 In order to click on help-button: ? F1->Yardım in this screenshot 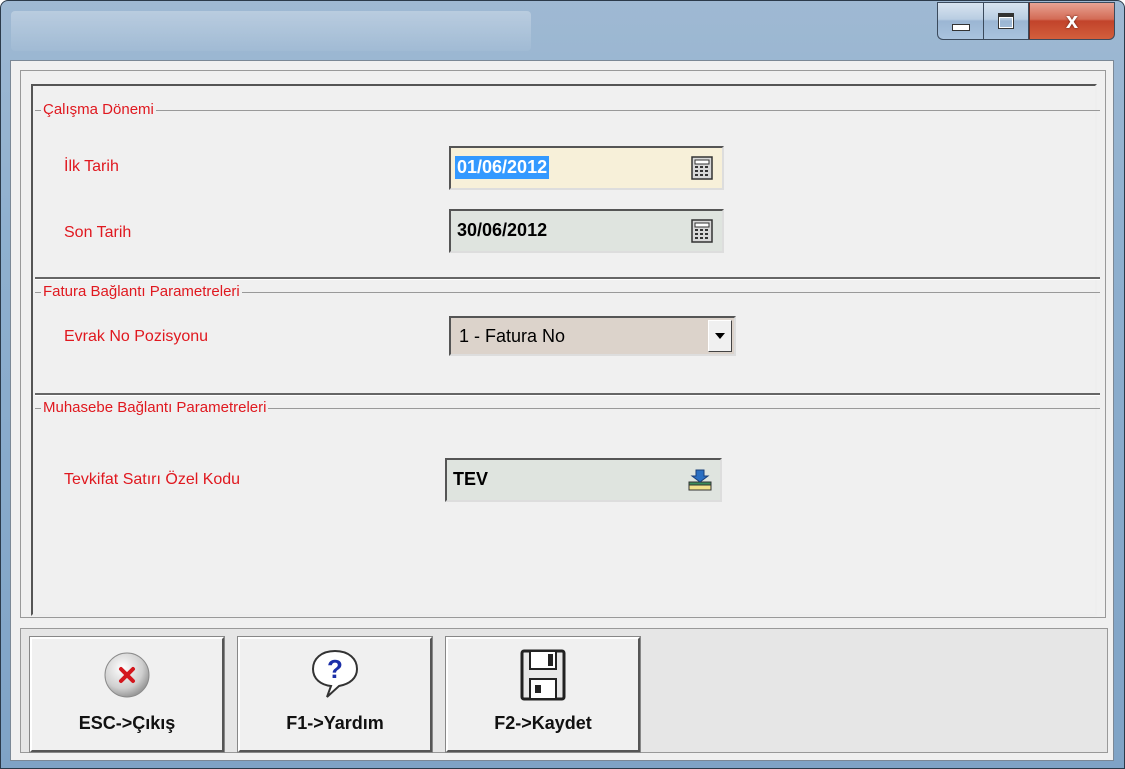, I will do `click(335, 694)`.